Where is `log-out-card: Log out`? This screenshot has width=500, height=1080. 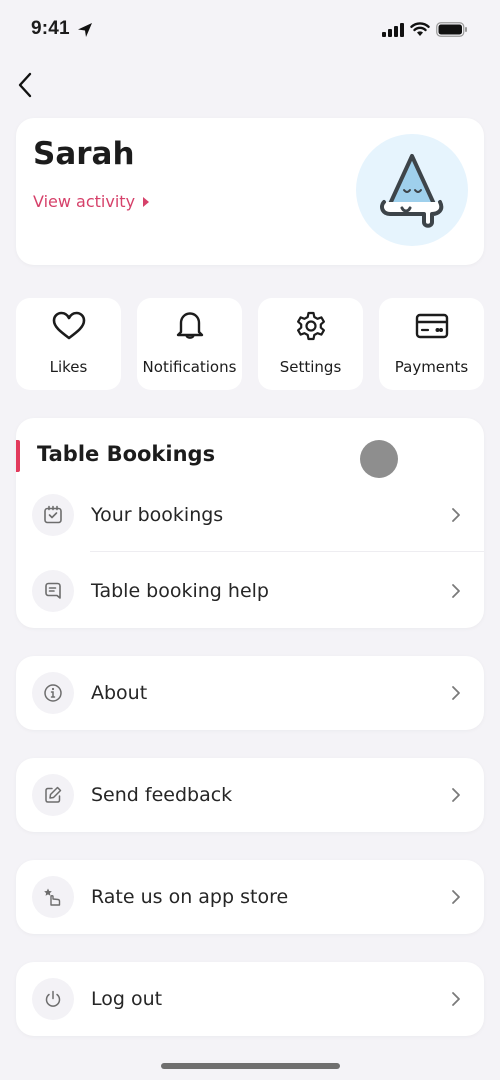
log-out-card: Log out is located at coordinates (250, 999).